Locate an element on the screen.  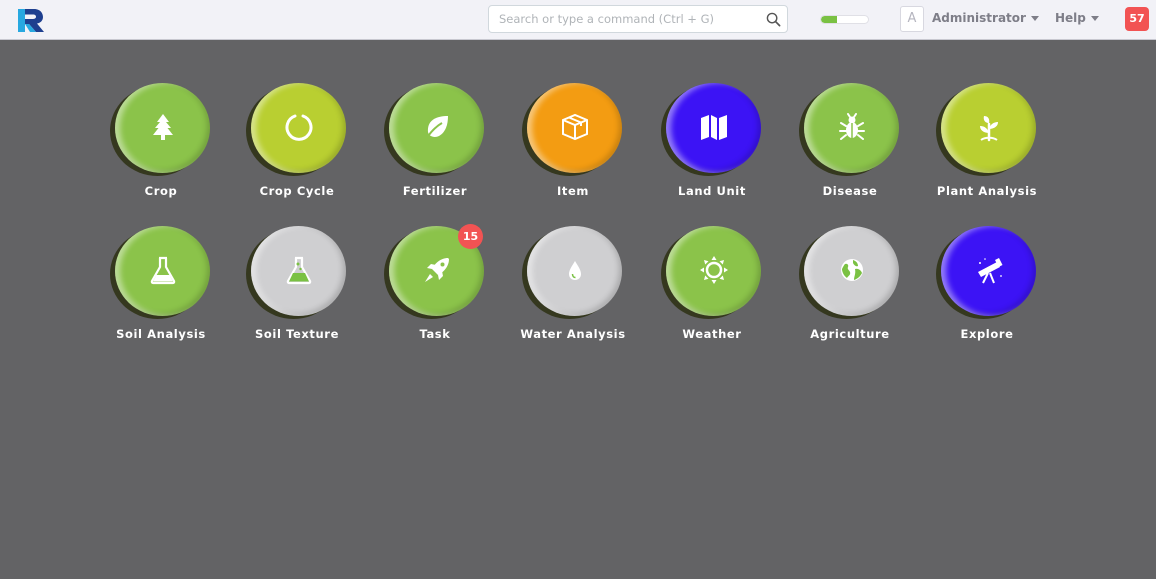
module-label: Explore is located at coordinates (987, 334).